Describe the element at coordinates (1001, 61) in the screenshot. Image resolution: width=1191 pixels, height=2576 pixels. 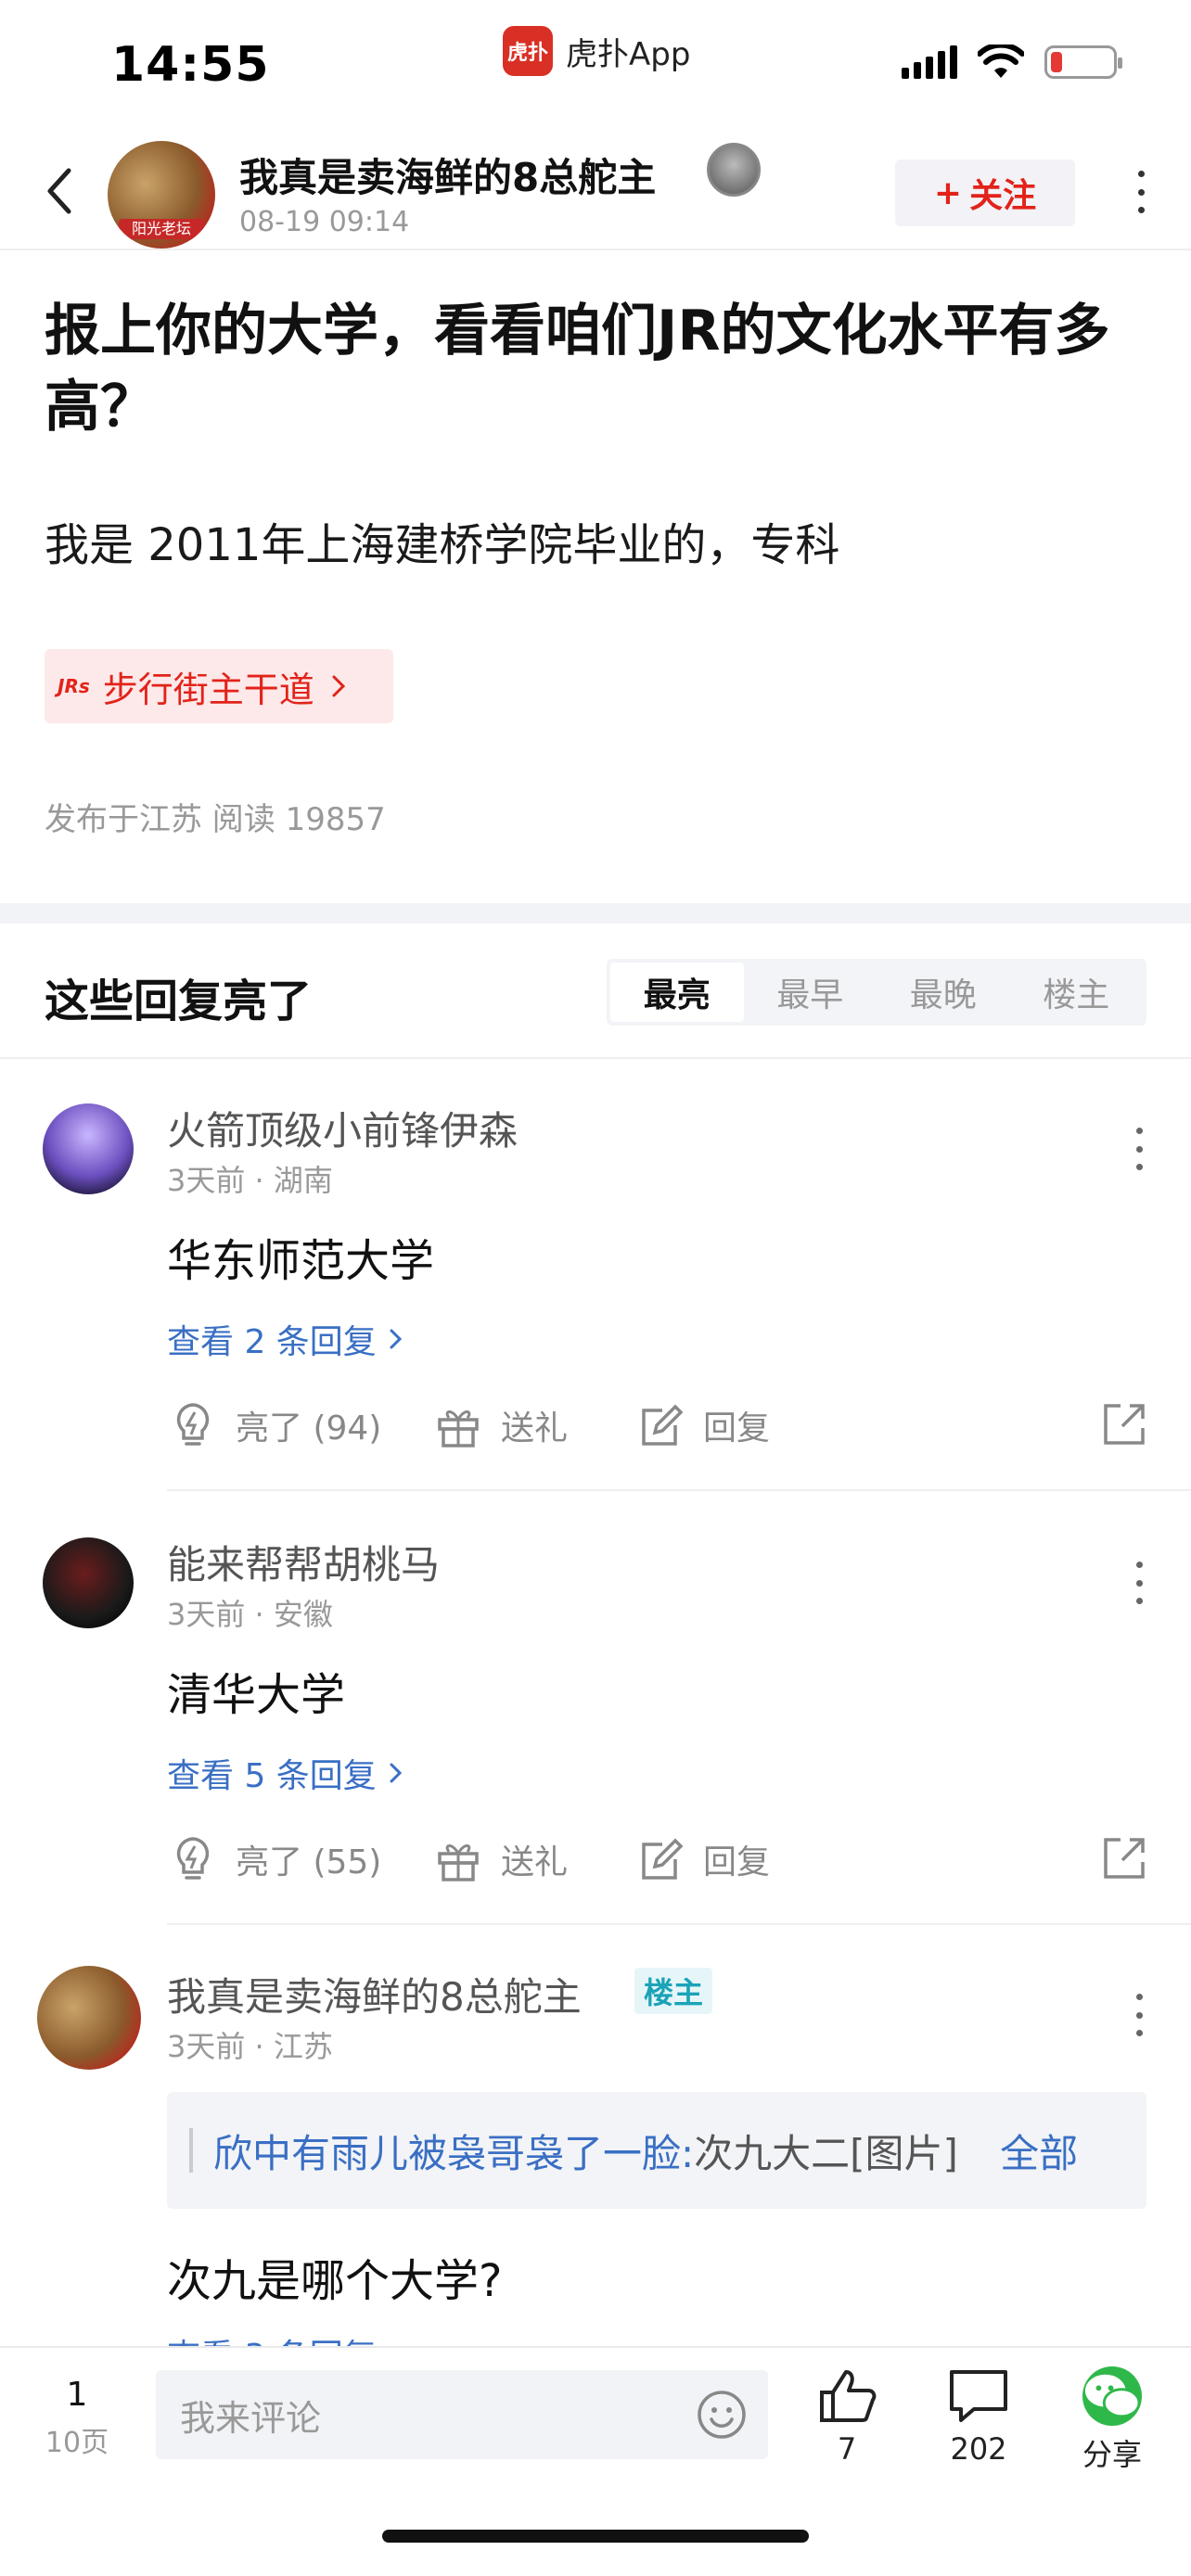
I see `wifi-icon` at that location.